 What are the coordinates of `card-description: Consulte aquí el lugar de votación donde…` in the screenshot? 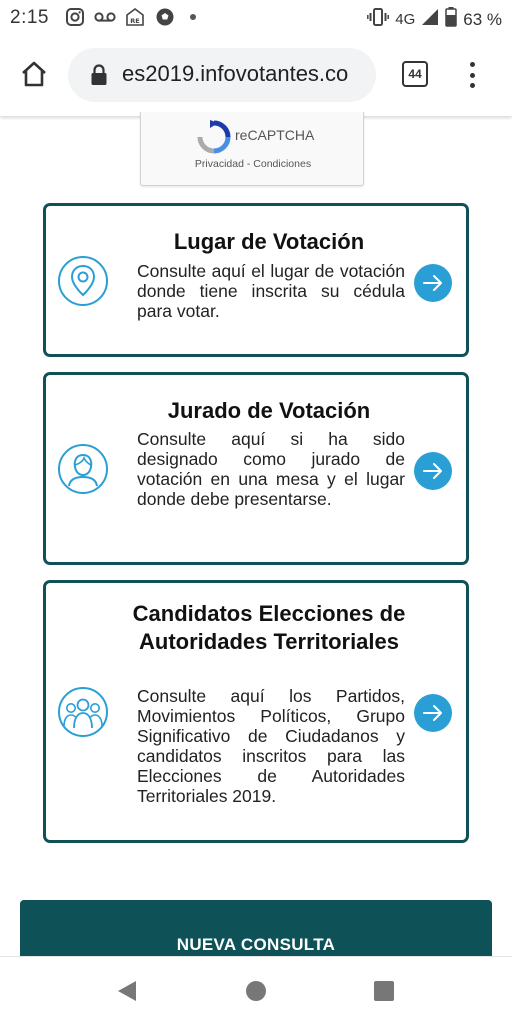 It's located at (271, 291).